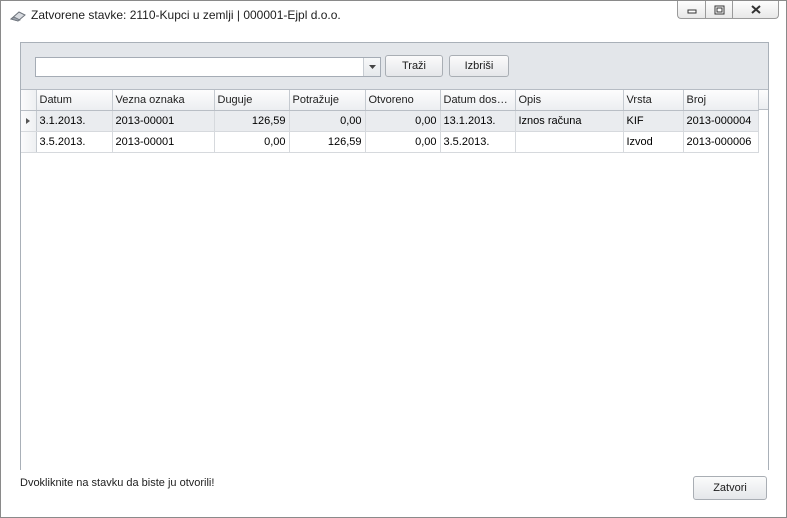 The image size is (787, 518). Describe the element at coordinates (327, 142) in the screenshot. I see `cell-potrazuje: 126,59` at that location.